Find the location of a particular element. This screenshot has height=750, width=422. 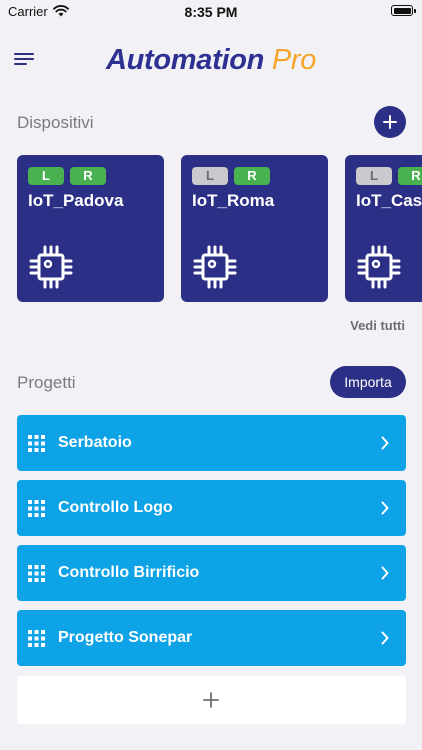

add-project-button is located at coordinates (211, 700).